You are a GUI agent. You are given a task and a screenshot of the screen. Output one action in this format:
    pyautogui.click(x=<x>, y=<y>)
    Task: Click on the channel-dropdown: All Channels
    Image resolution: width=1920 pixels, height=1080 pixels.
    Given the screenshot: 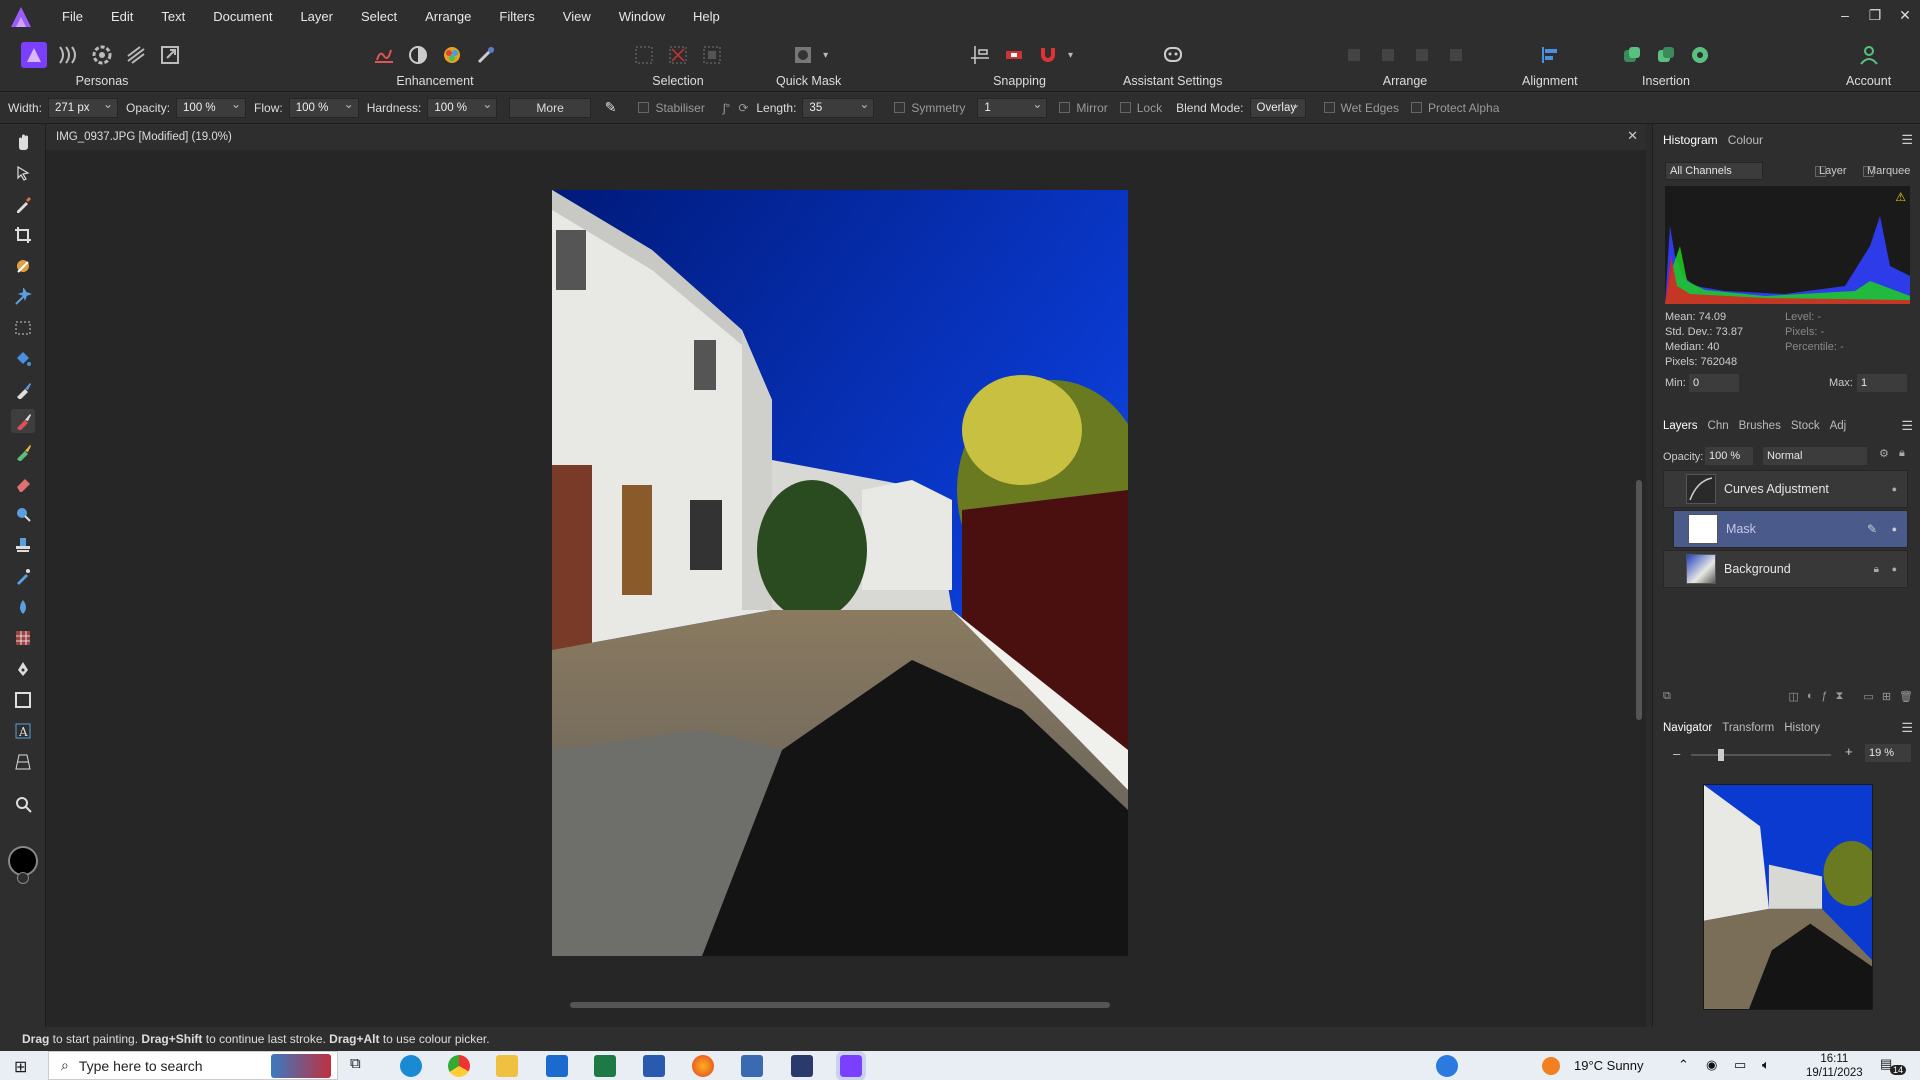 What is the action you would take?
    pyautogui.click(x=1714, y=171)
    